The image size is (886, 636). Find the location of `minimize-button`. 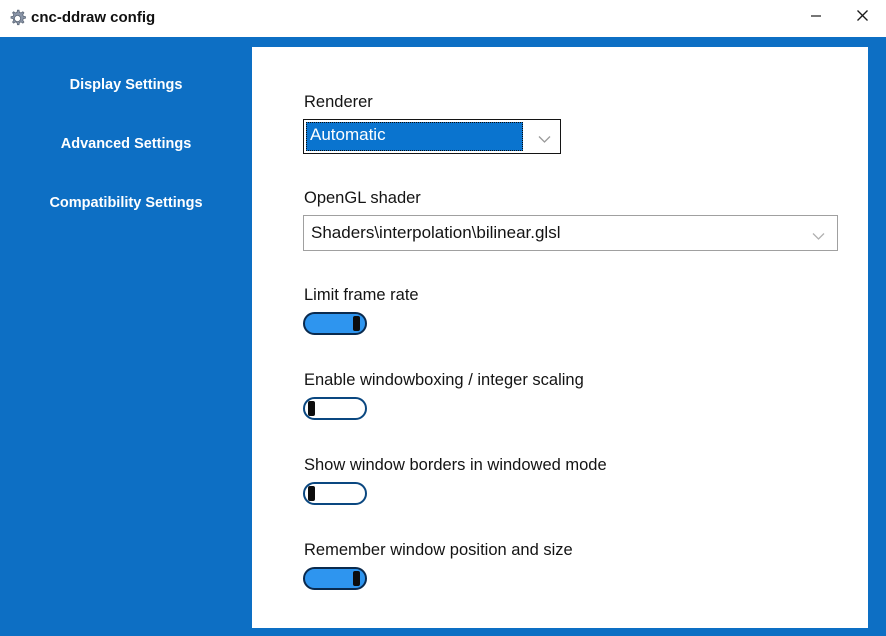

minimize-button is located at coordinates (816, 15).